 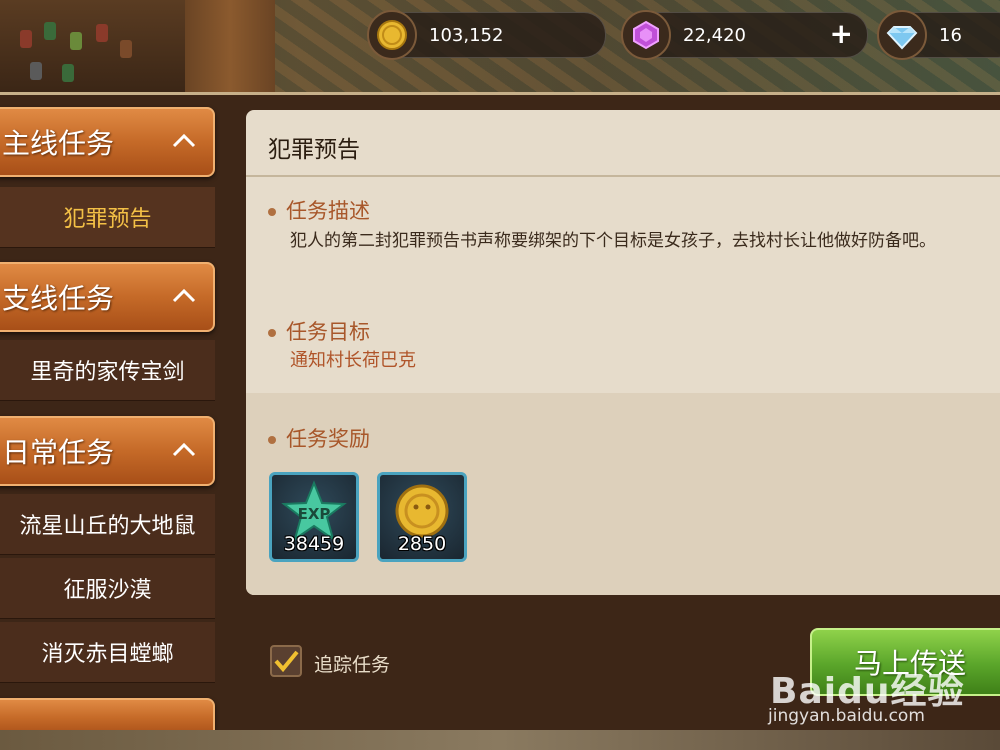 I want to click on quest-item-label: 征服沙漠, so click(x=107, y=590).